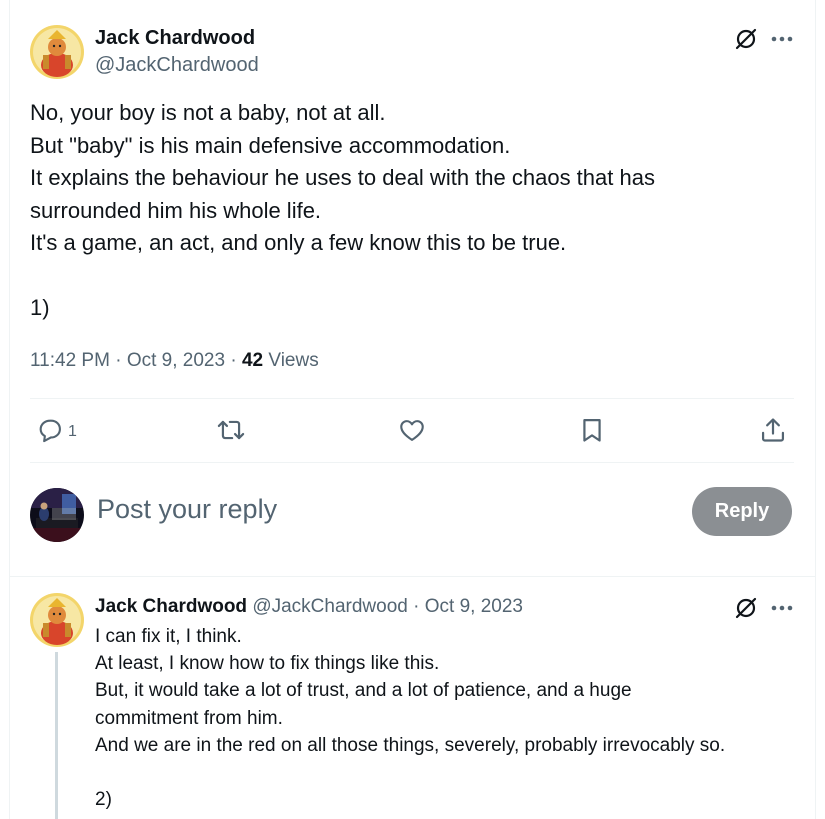 This screenshot has width=825, height=819. Describe the element at coordinates (168, 636) in the screenshot. I see `reply-text-line: I can fix it, I think.` at that location.